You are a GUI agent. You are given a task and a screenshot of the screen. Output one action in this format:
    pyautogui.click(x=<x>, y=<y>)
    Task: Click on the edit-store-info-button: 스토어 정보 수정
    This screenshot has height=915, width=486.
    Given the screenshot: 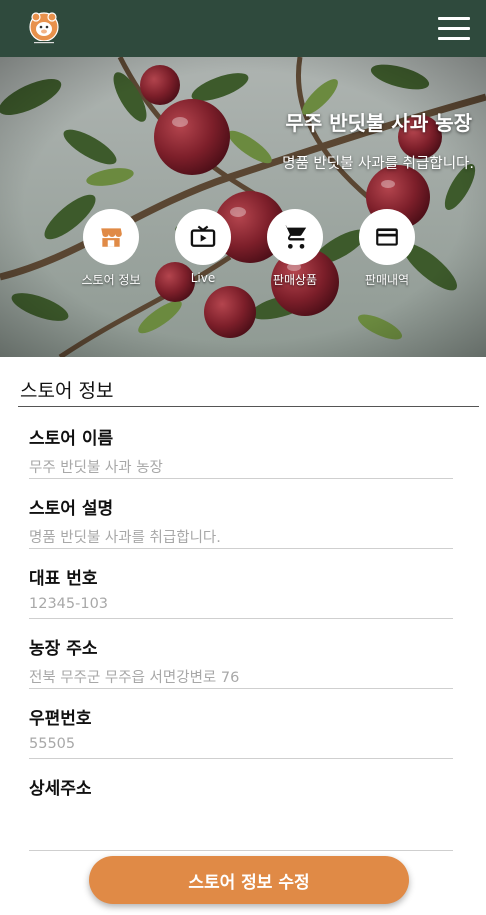 What is the action you would take?
    pyautogui.click(x=249, y=880)
    